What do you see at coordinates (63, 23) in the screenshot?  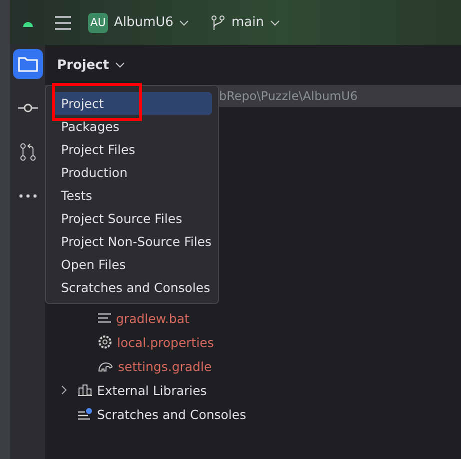 I see `menu-icon` at bounding box center [63, 23].